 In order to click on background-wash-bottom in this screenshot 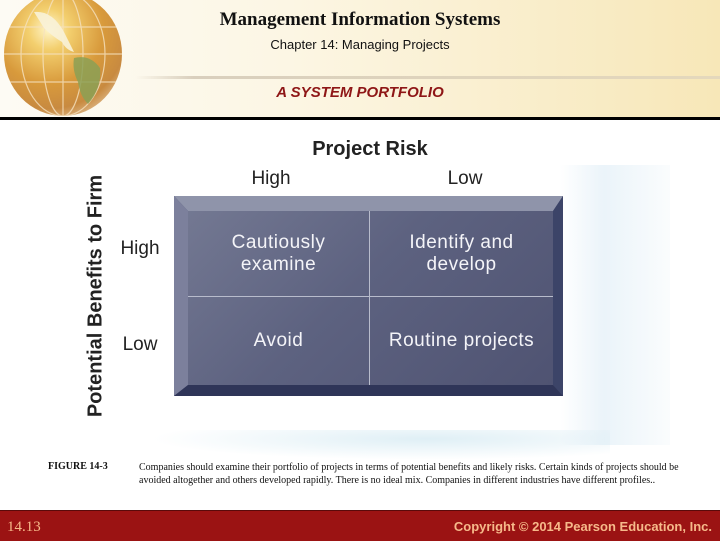, I will do `click(380, 445)`.